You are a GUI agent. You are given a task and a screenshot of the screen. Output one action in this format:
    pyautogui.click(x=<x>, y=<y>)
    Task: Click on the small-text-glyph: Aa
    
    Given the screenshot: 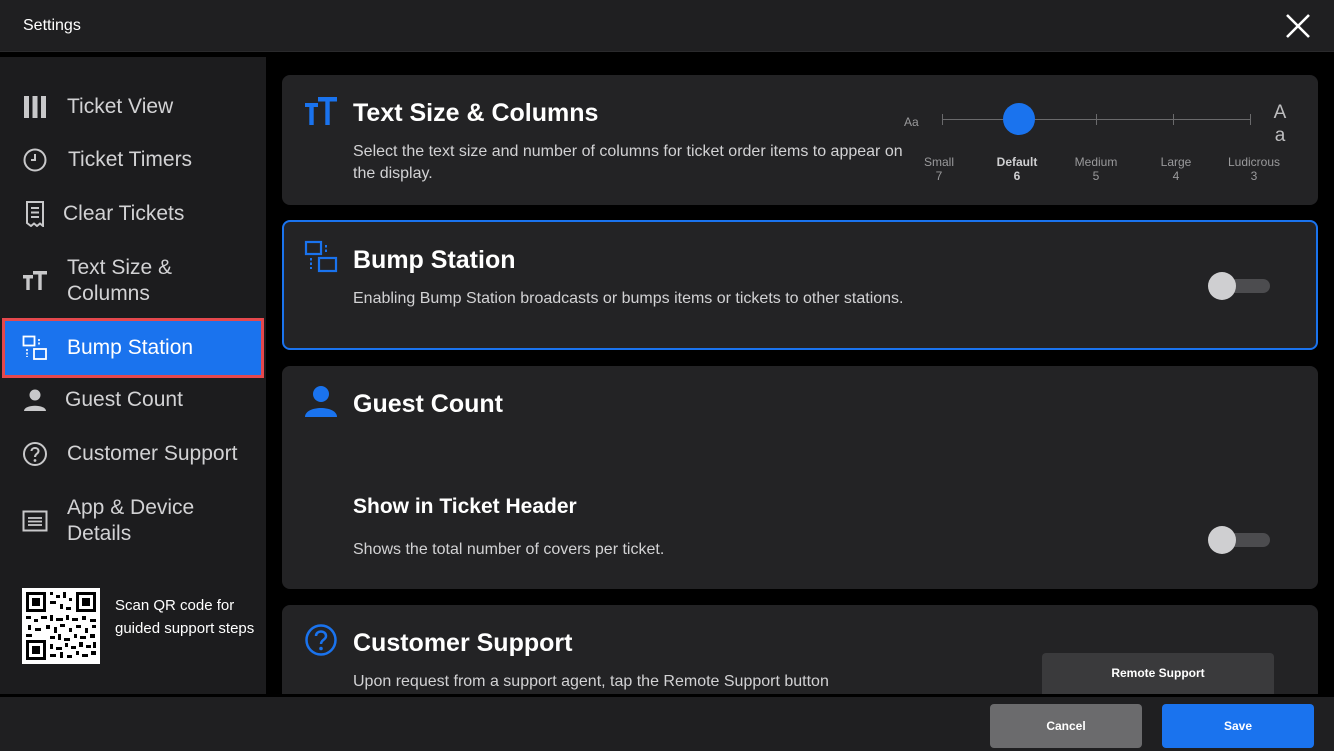 What is the action you would take?
    pyautogui.click(x=911, y=122)
    